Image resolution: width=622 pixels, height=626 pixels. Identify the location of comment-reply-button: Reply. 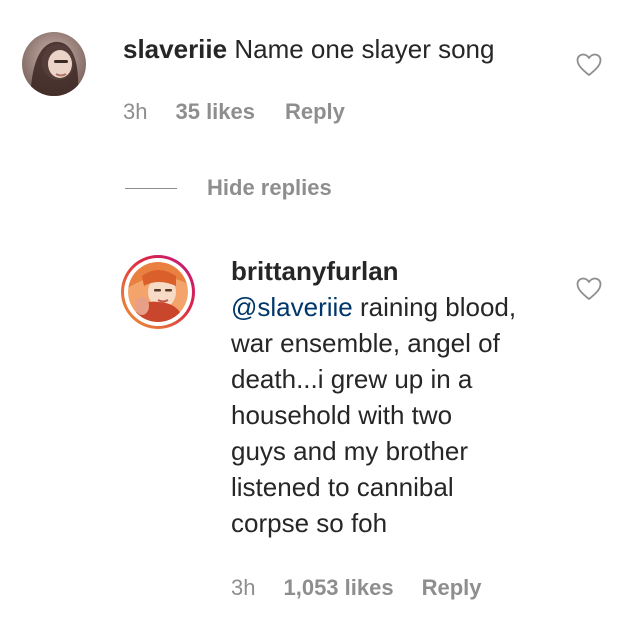
(315, 112).